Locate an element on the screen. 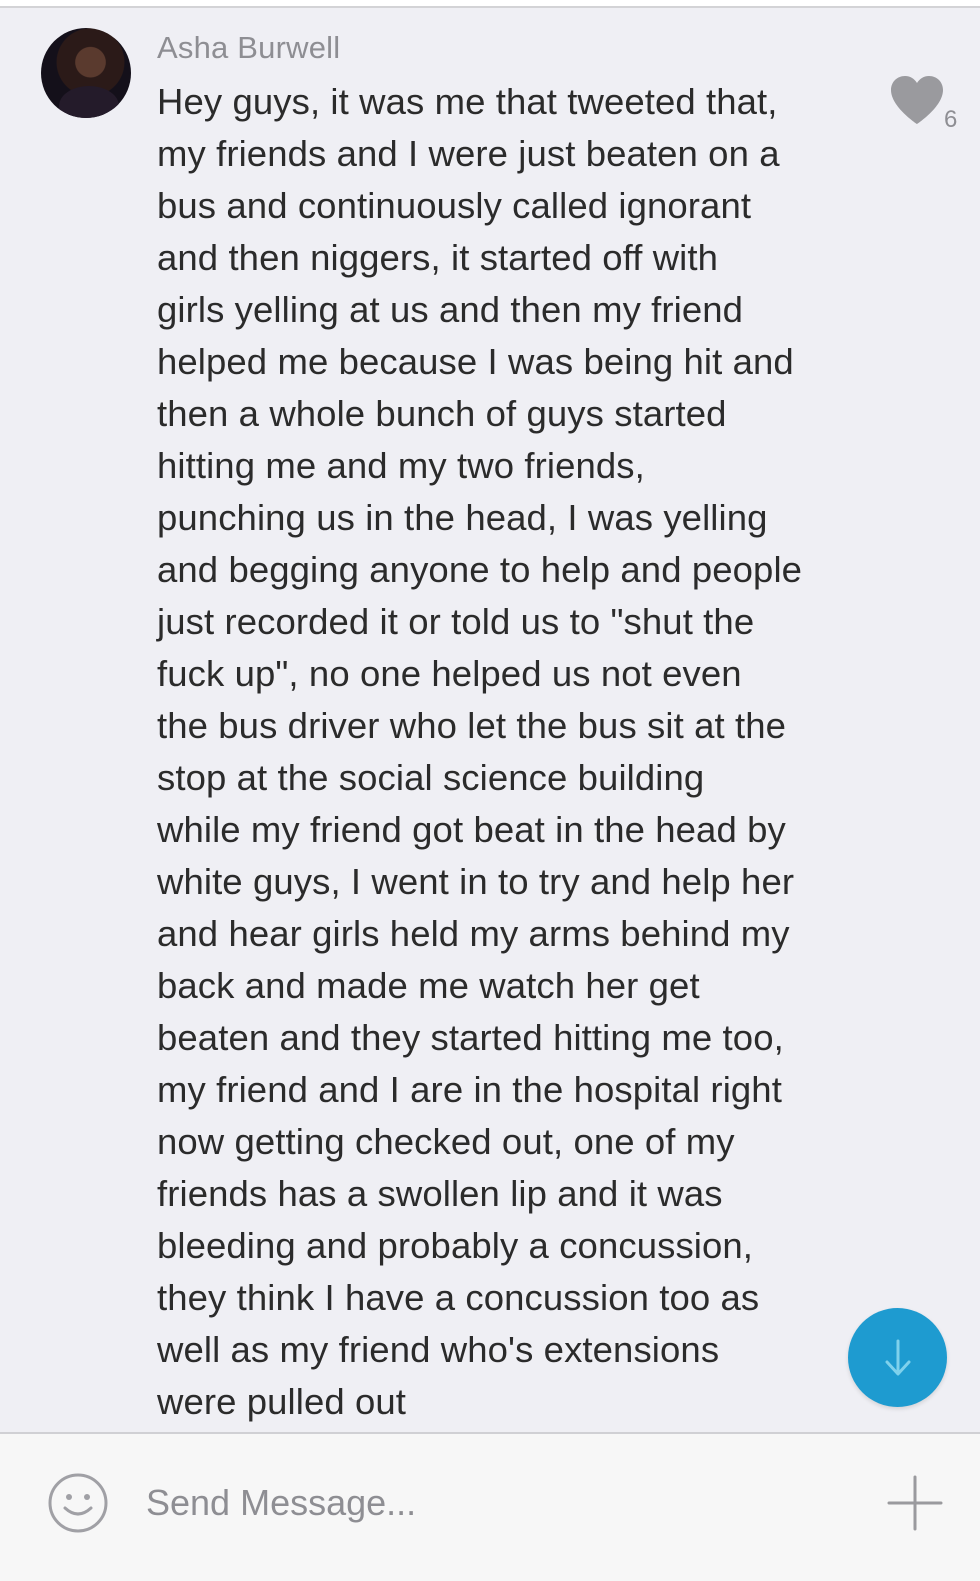 Image resolution: width=980 pixels, height=1581 pixels. avatar is located at coordinates (86, 73).